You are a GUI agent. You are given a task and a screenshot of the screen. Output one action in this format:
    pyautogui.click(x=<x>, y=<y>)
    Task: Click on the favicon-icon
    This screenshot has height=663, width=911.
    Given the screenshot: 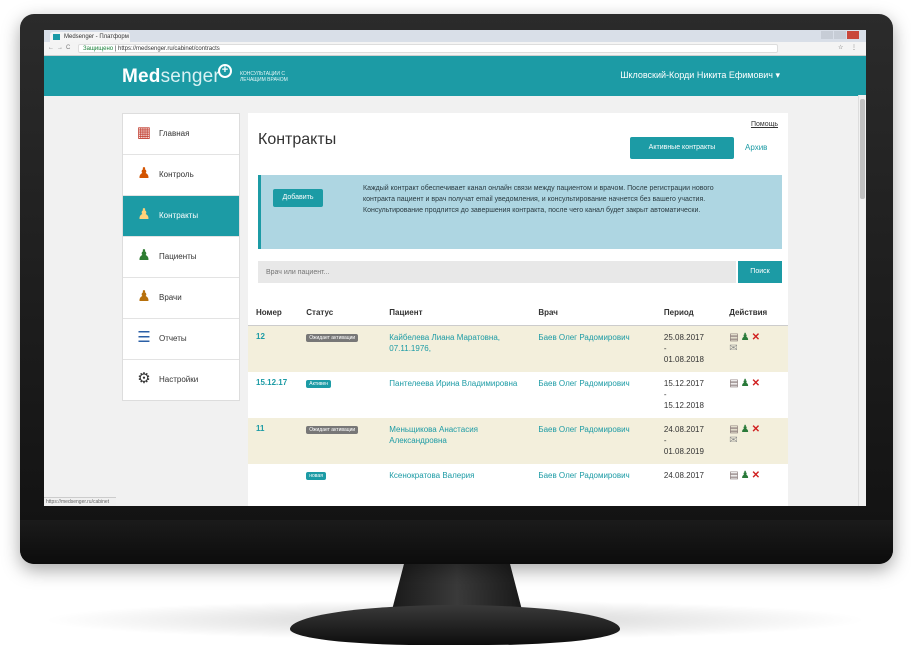 What is the action you would take?
    pyautogui.click(x=56, y=37)
    